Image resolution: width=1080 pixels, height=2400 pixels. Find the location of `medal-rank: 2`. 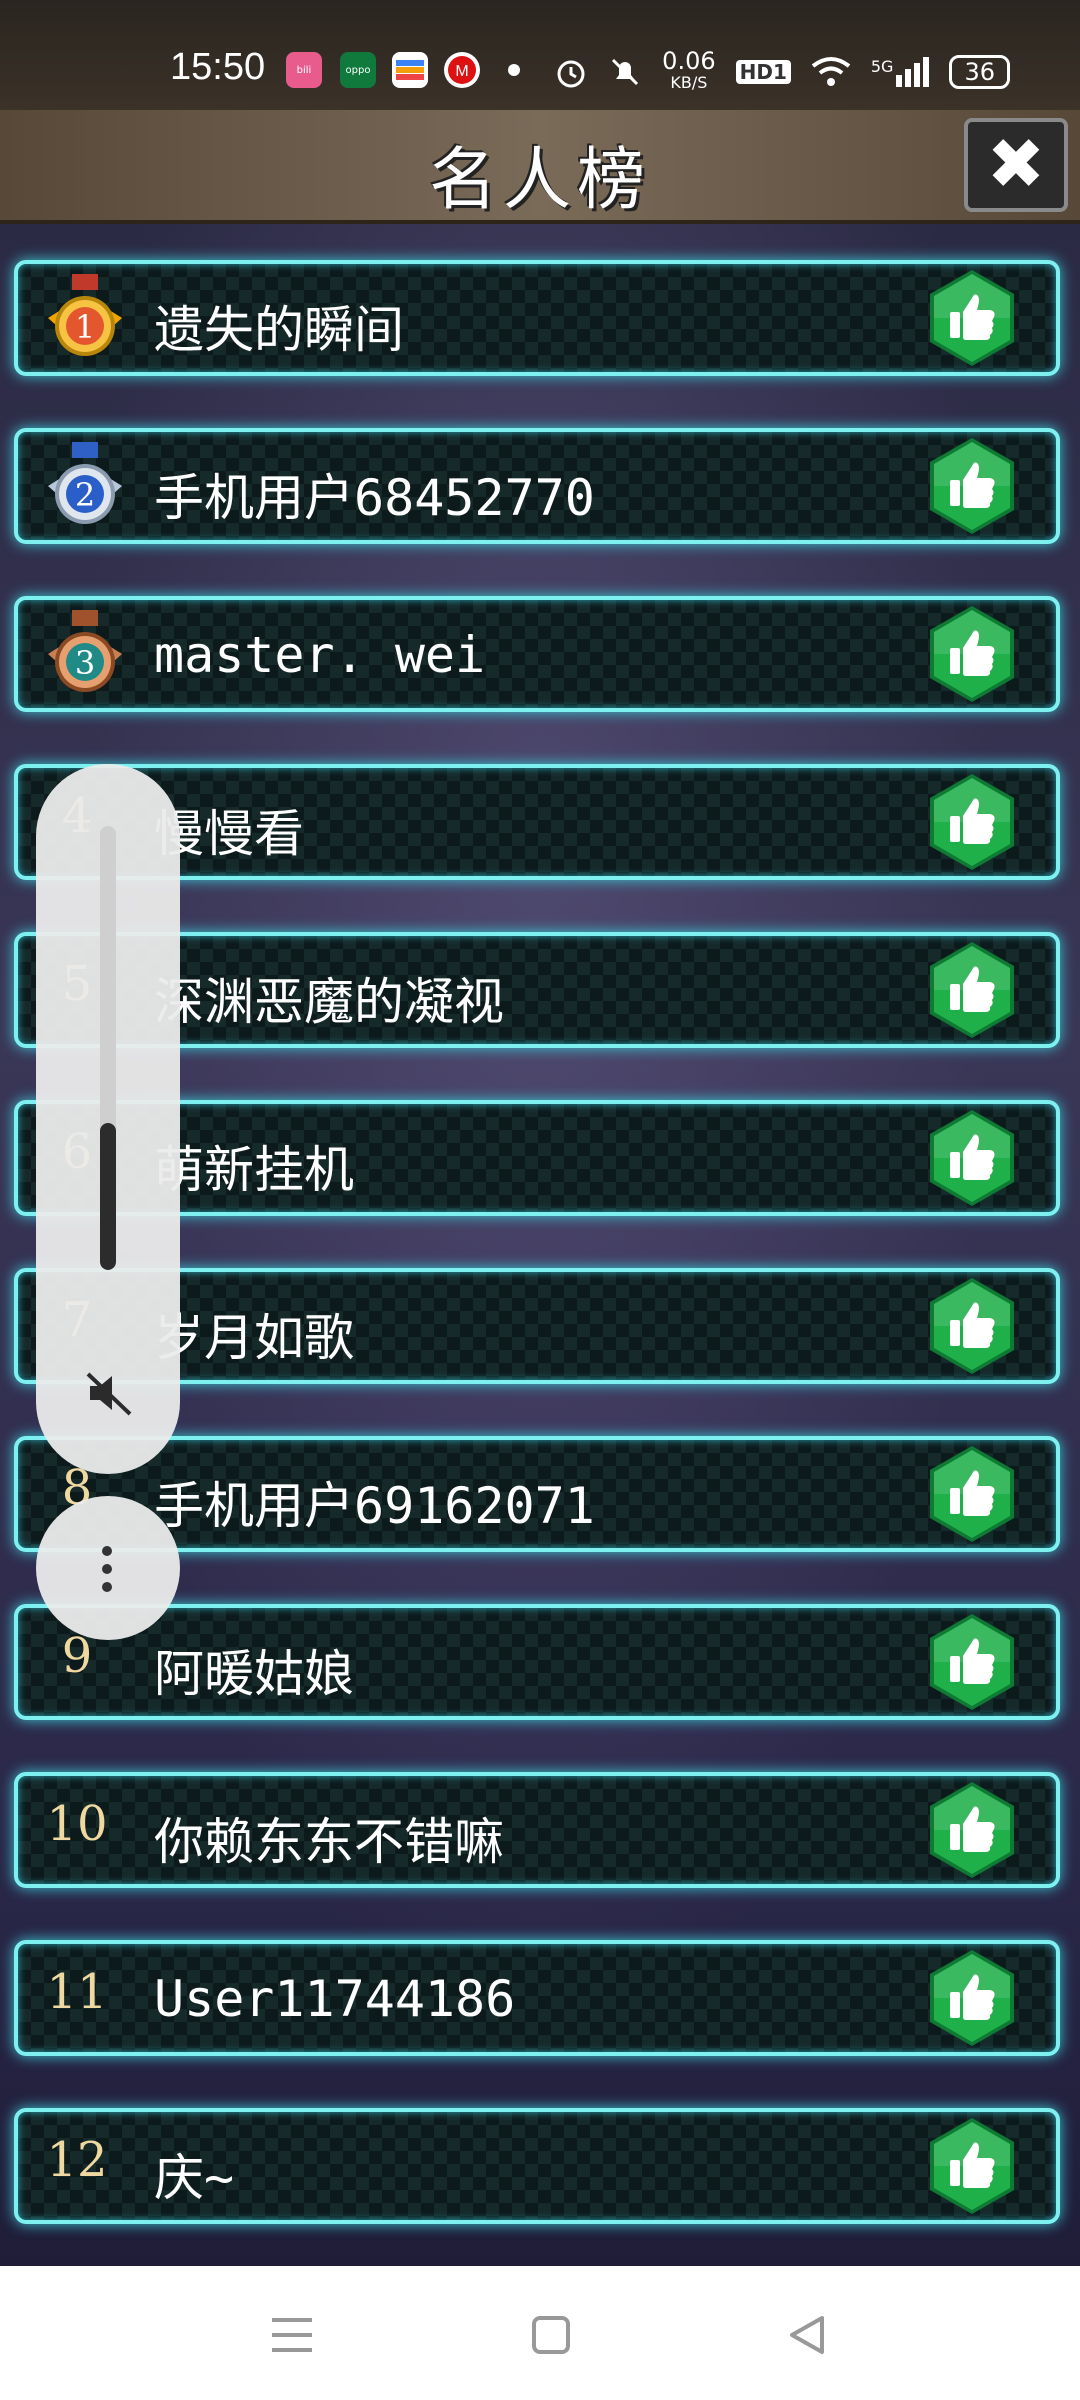

medal-rank: 2 is located at coordinates (85, 495).